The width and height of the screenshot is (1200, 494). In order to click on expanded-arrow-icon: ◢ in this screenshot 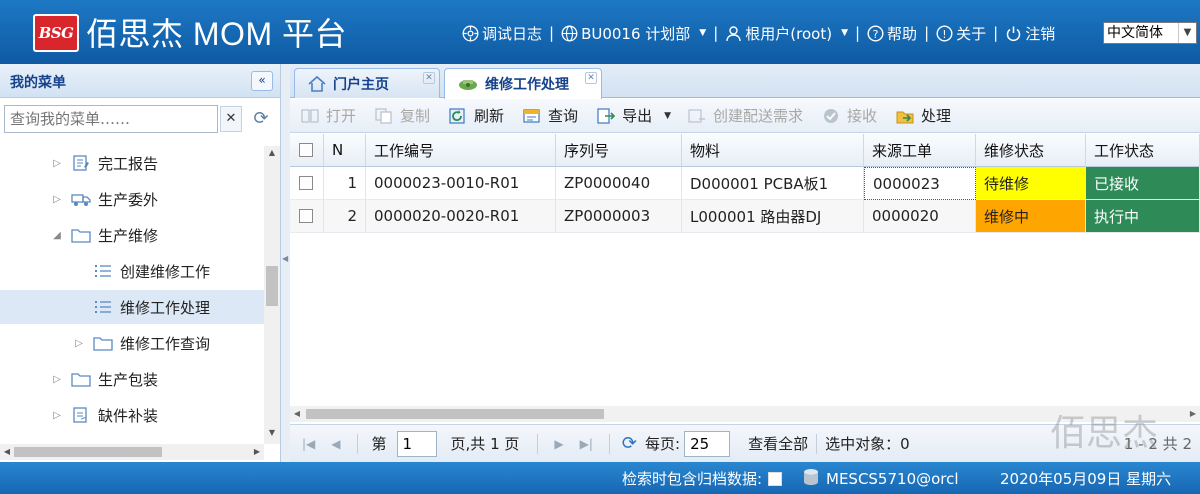, I will do `click(57, 235)`.